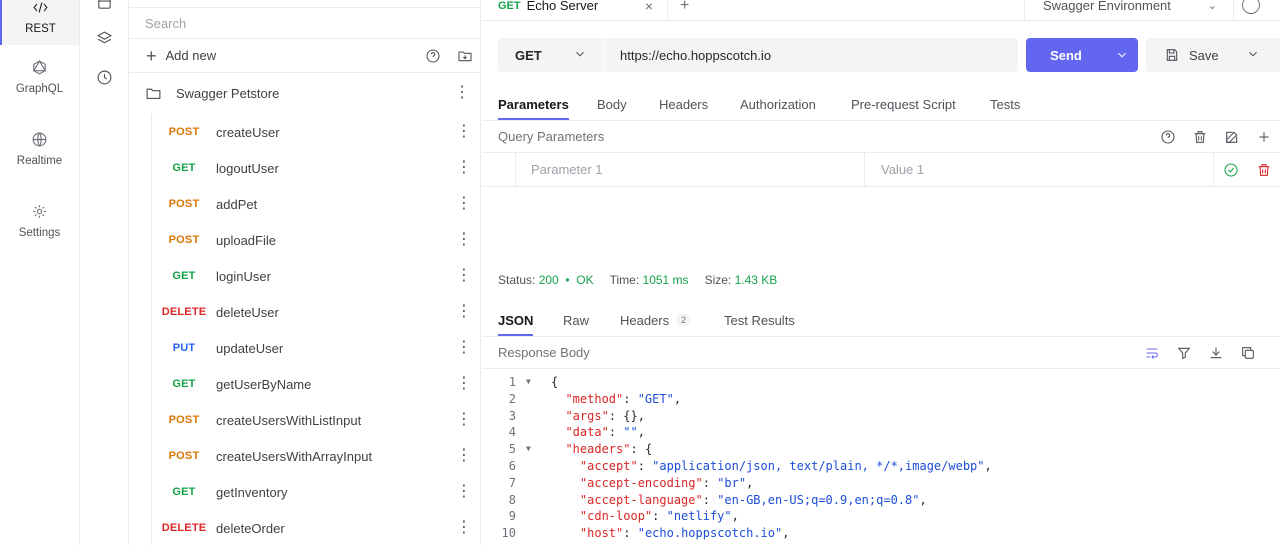 This screenshot has width=1280, height=545. I want to click on collection-folder: Swagger Petstore ⋮, so click(304, 93).